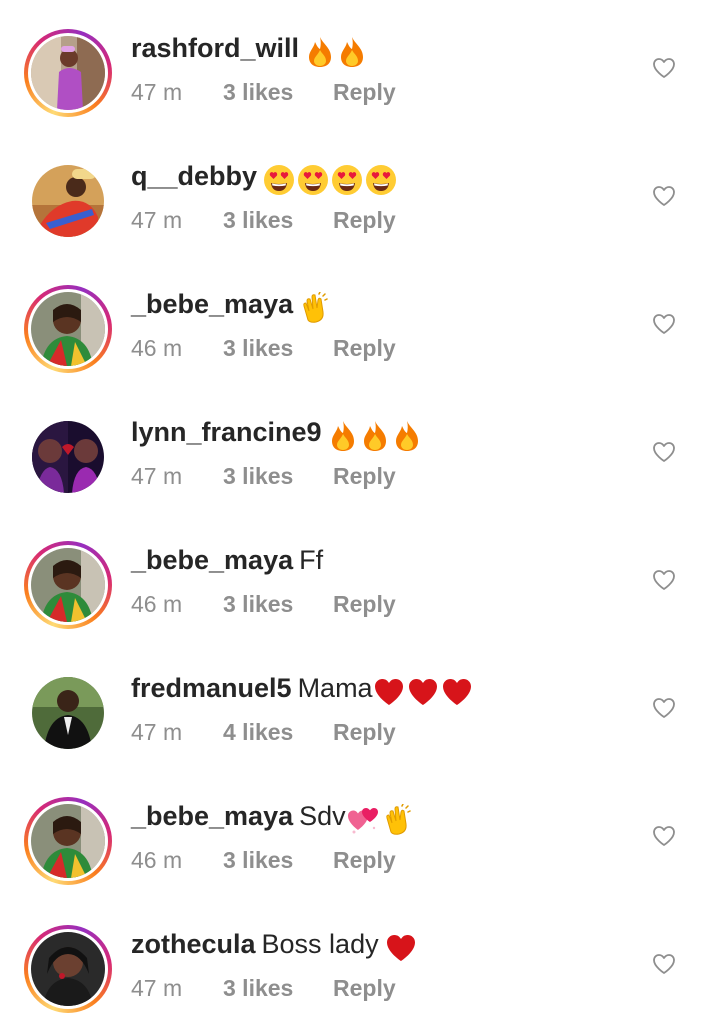 The image size is (720, 1024). Describe the element at coordinates (311, 560) in the screenshot. I see `comment-text: Ff` at that location.